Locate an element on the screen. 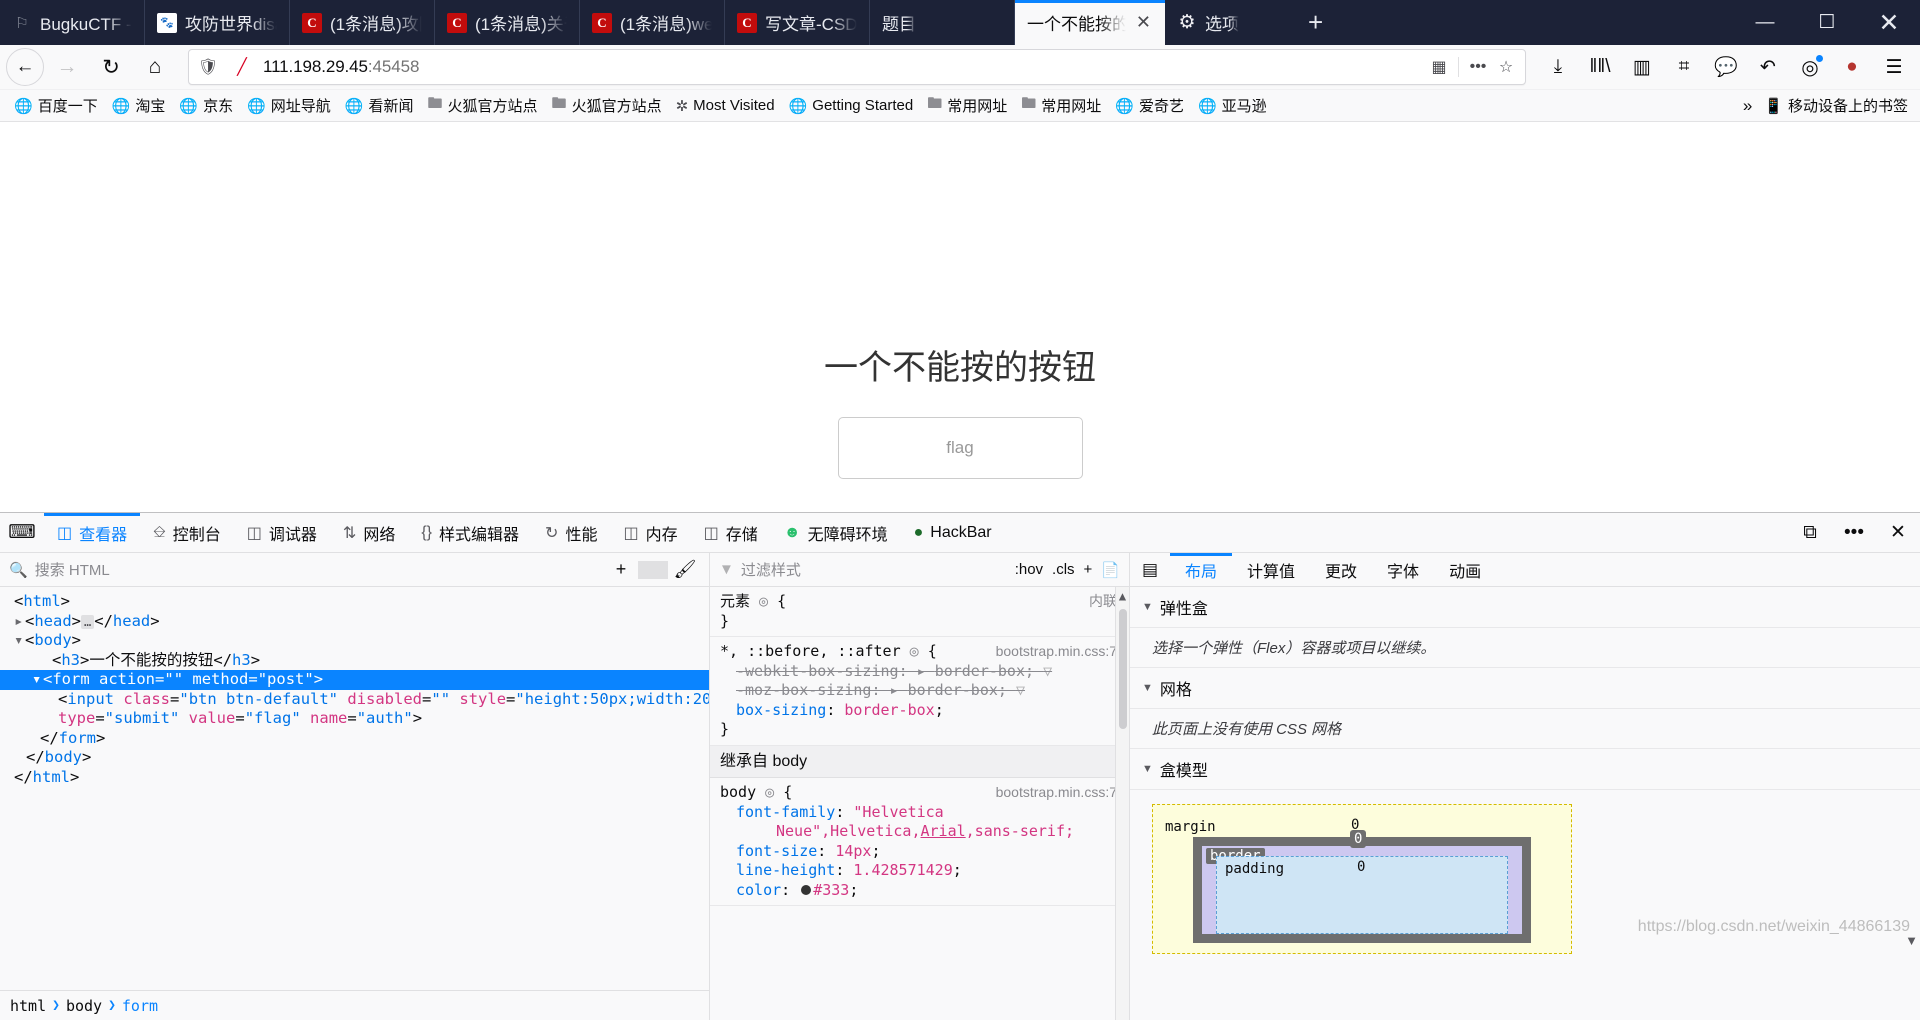 Image resolution: width=1920 pixels, height=1020 pixels. devtools-tab-performance: ↻ 性能 is located at coordinates (571, 532).